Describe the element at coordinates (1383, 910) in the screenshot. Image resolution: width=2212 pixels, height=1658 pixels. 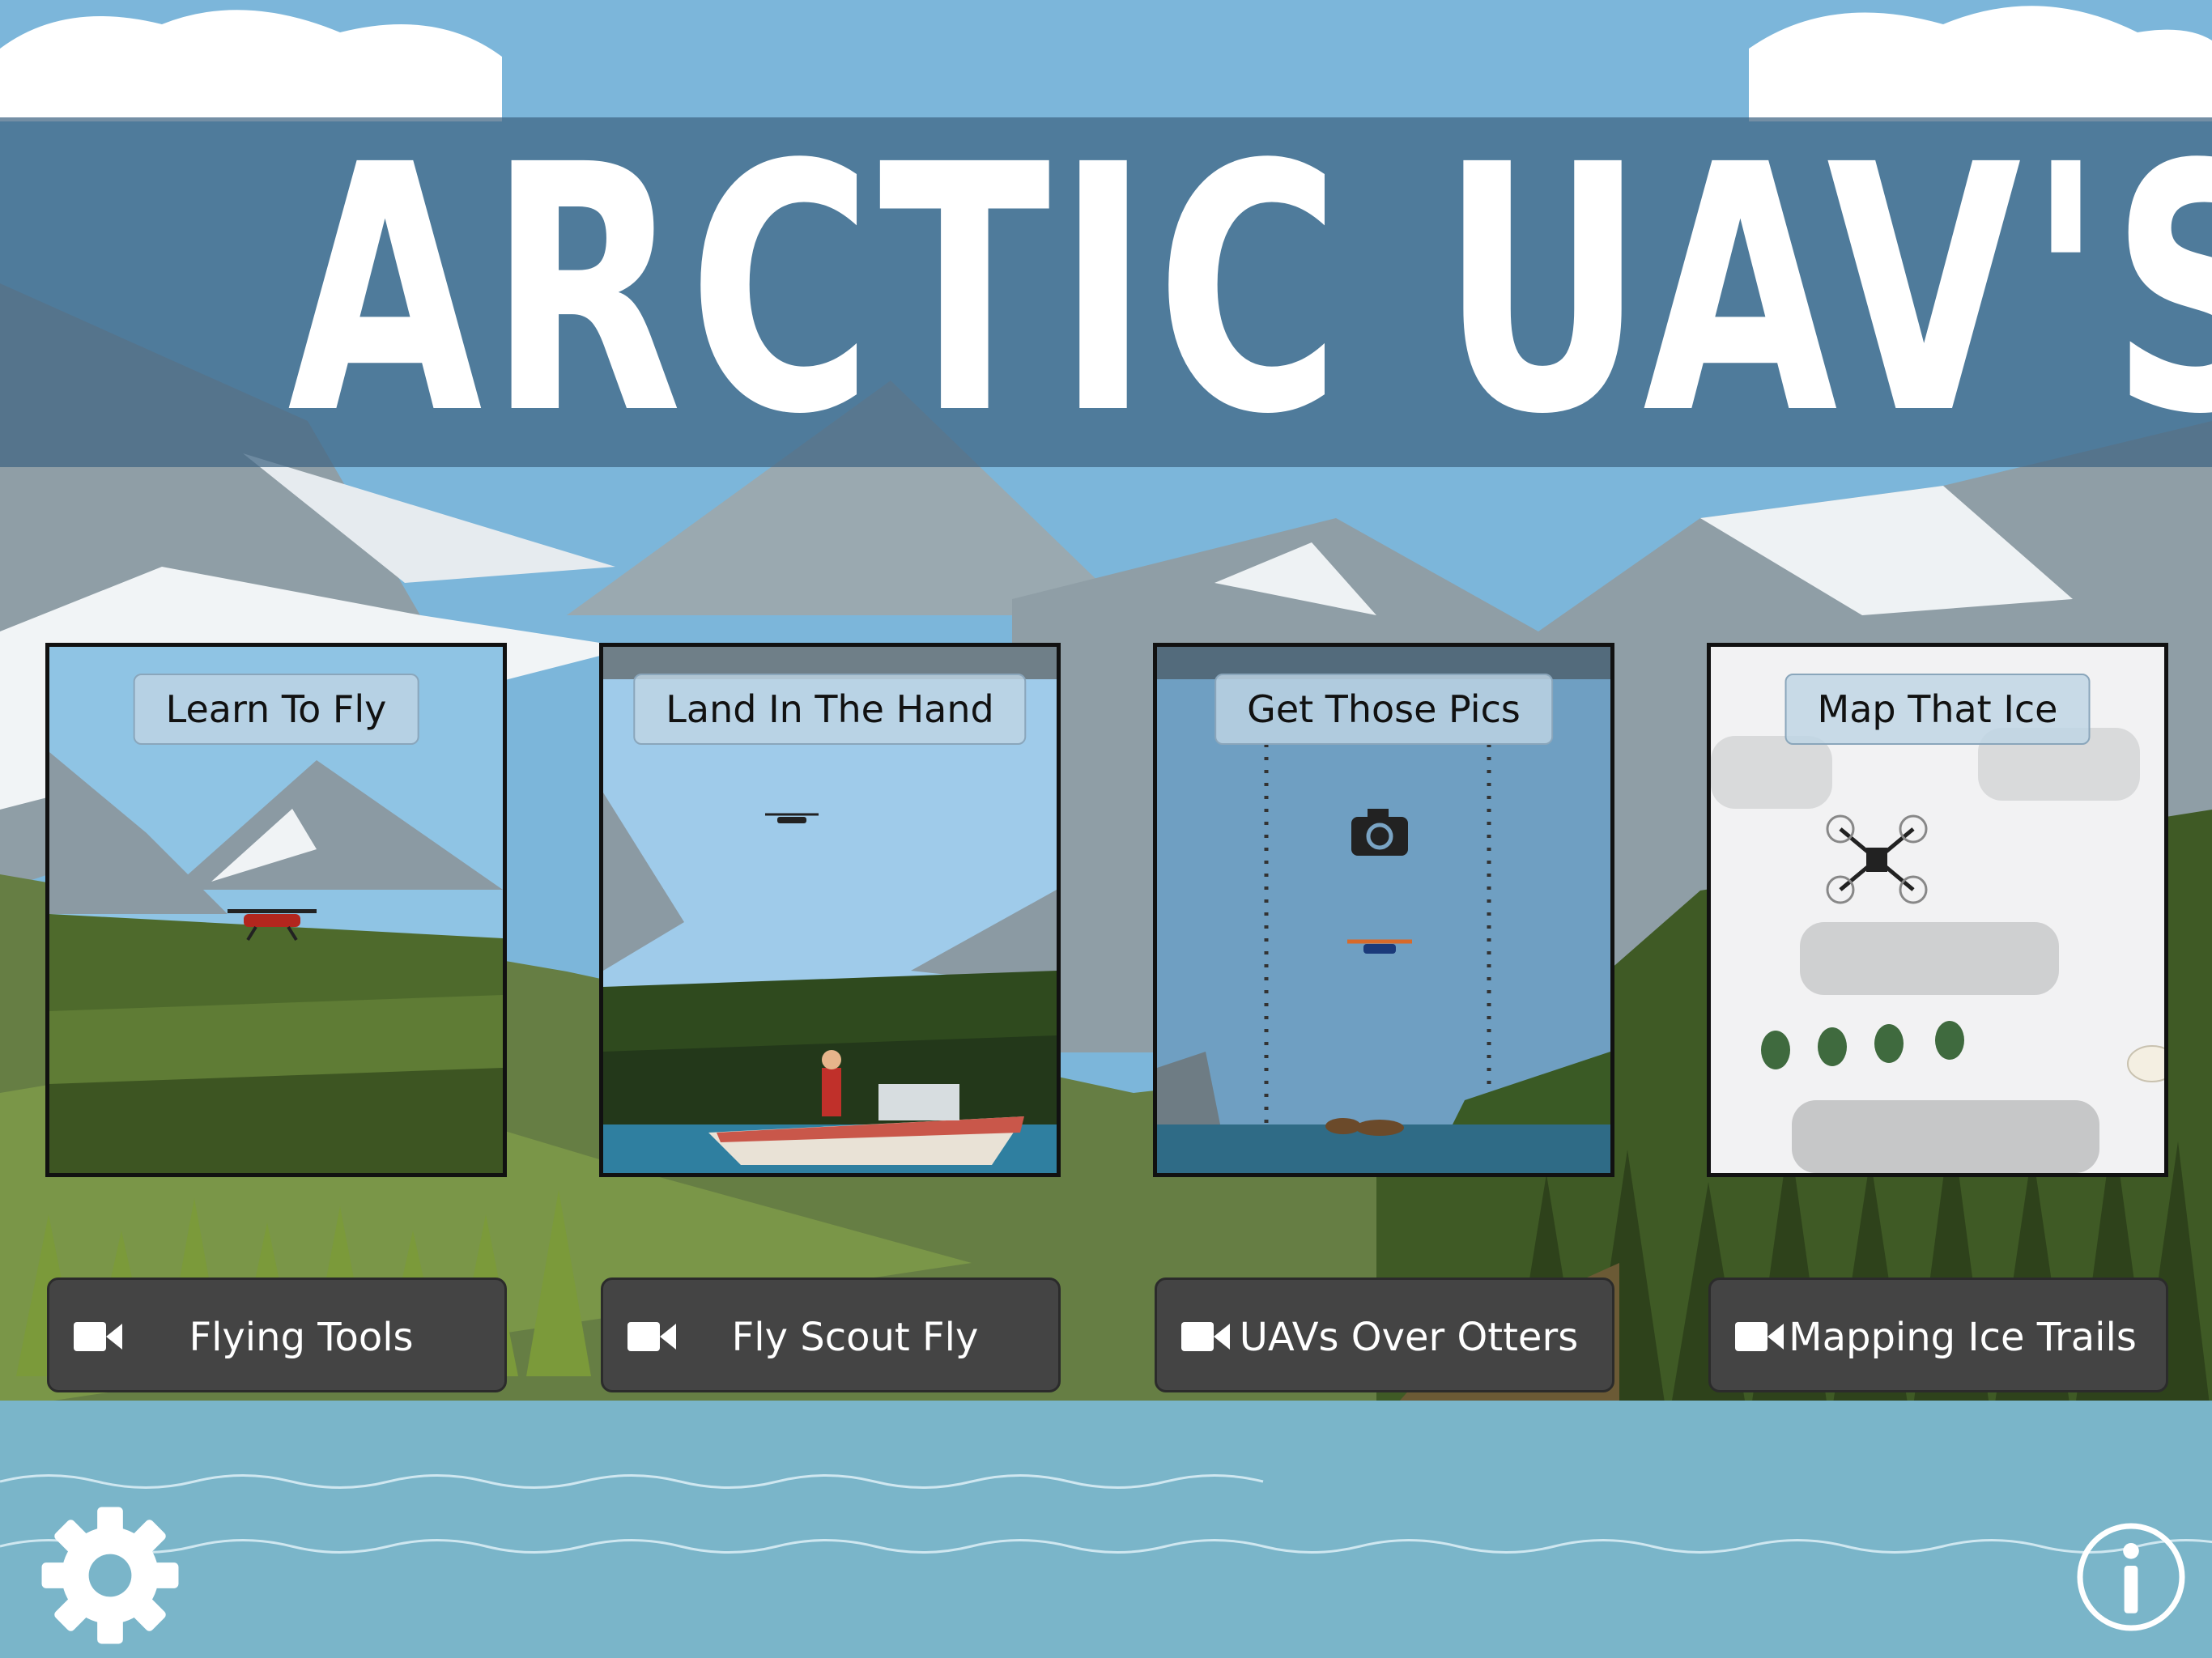
I see `game-card-get-those-pics: Get Those Pics` at that location.